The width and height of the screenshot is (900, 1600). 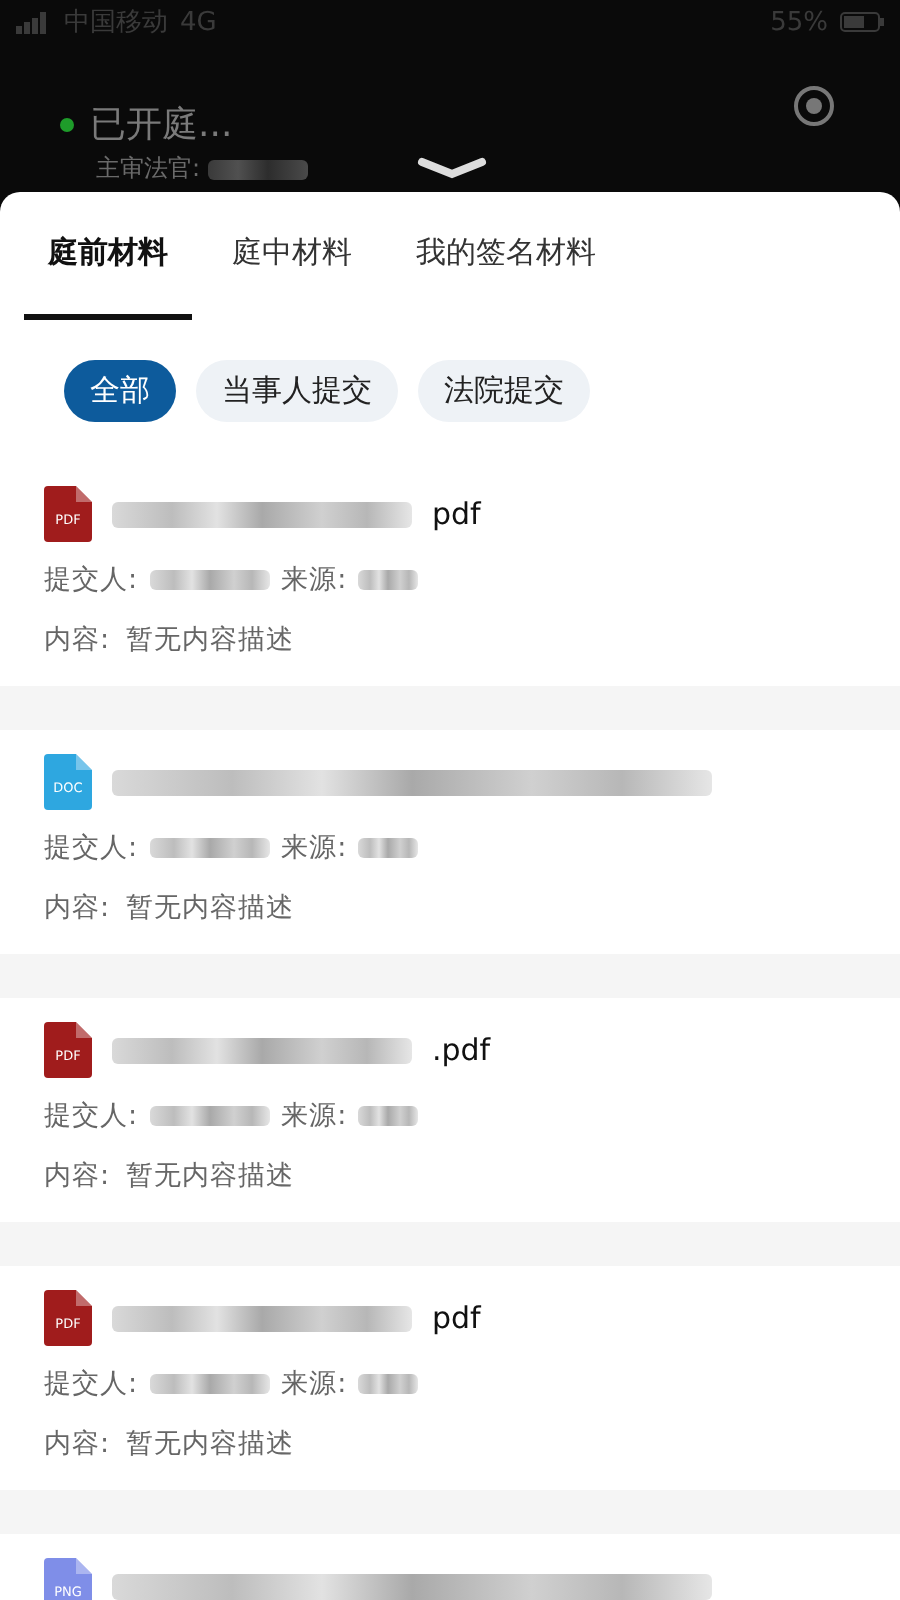 What do you see at coordinates (506, 256) in the screenshot?
I see `tab: 我的签名材料` at bounding box center [506, 256].